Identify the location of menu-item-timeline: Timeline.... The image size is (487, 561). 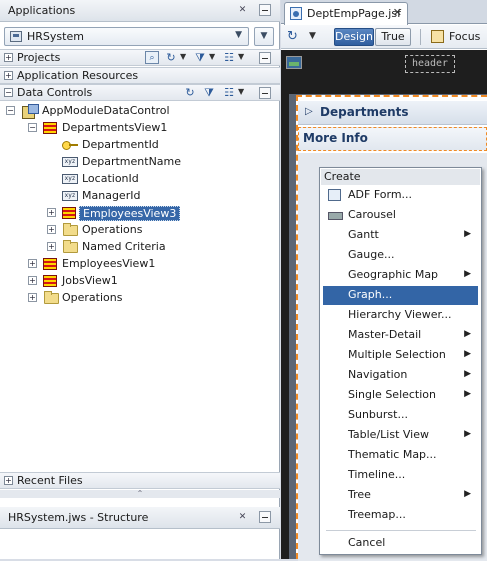
(400, 475).